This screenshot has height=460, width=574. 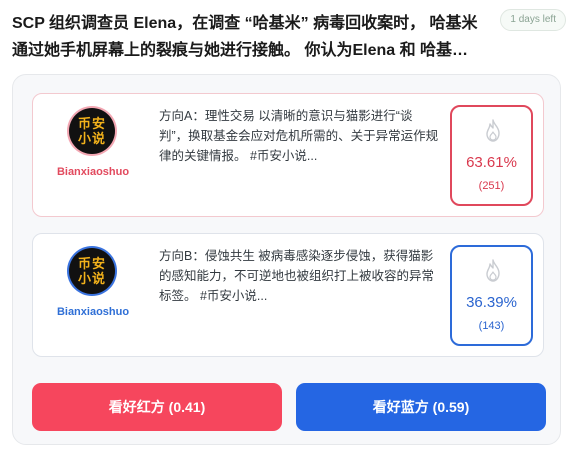 I want to click on option-a-stat: 63.61% (251), so click(x=491, y=155).